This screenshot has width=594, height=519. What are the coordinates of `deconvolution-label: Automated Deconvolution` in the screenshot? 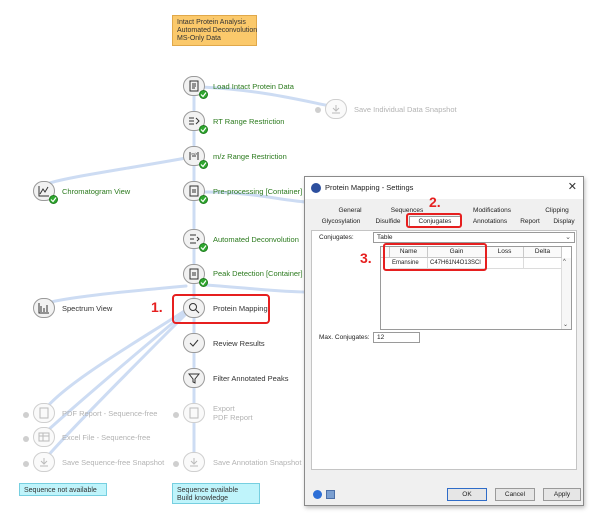 It's located at (256, 239).